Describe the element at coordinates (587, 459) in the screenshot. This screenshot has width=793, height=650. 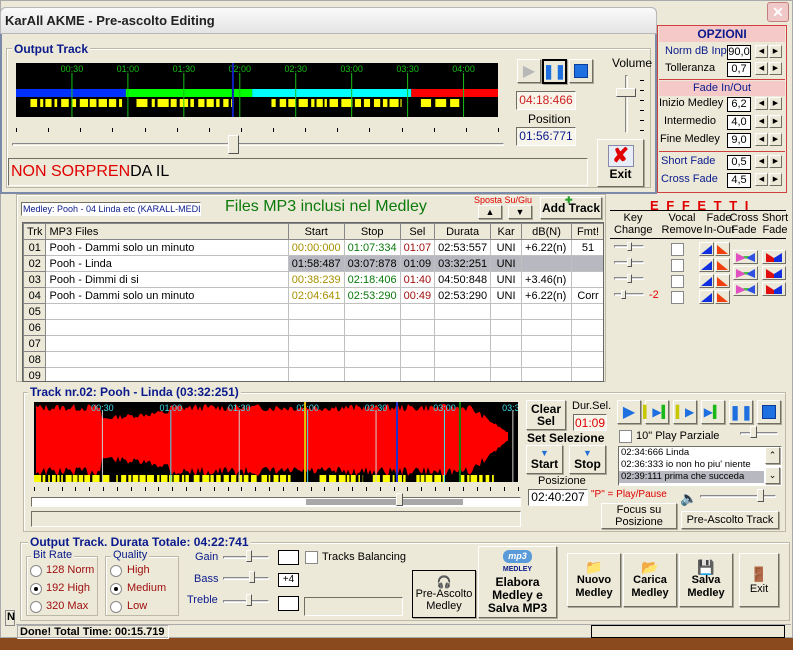
I see `set-stop-button: ▼ Stop` at that location.